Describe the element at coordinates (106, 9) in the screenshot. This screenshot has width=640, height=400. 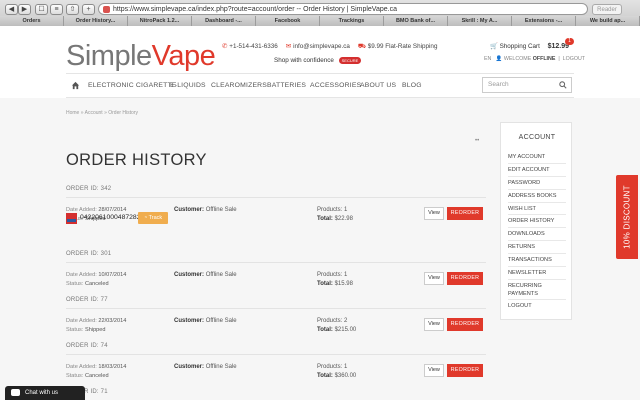
I see `site-favicon-icon` at that location.